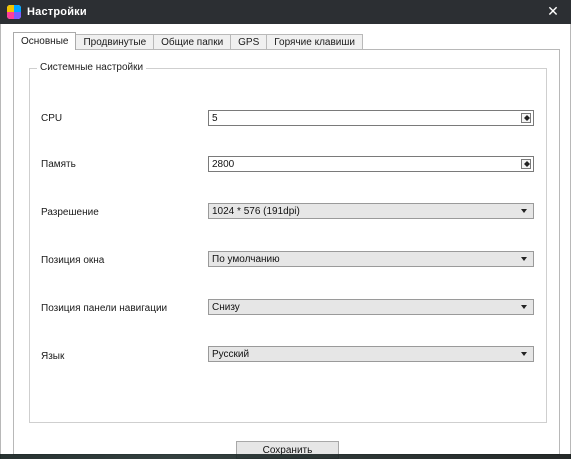 Image resolution: width=571 pixels, height=459 pixels. I want to click on cpu-spin-buttons, so click(526, 118).